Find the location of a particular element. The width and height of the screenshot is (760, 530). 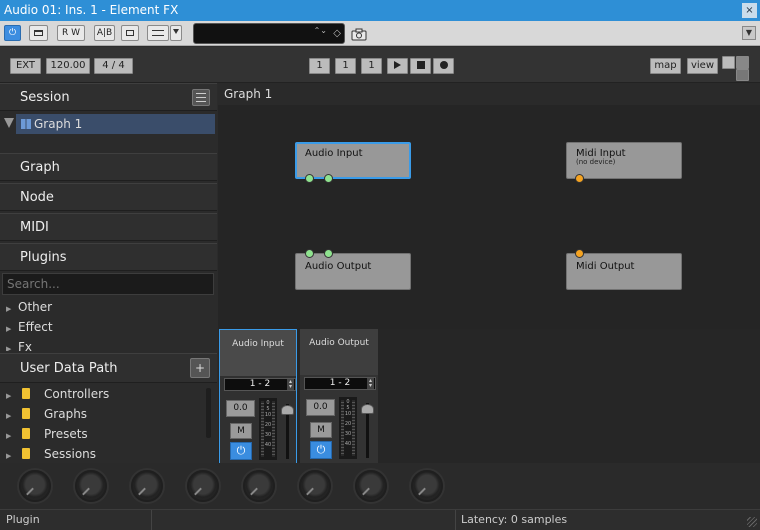

record-button is located at coordinates (443, 66).